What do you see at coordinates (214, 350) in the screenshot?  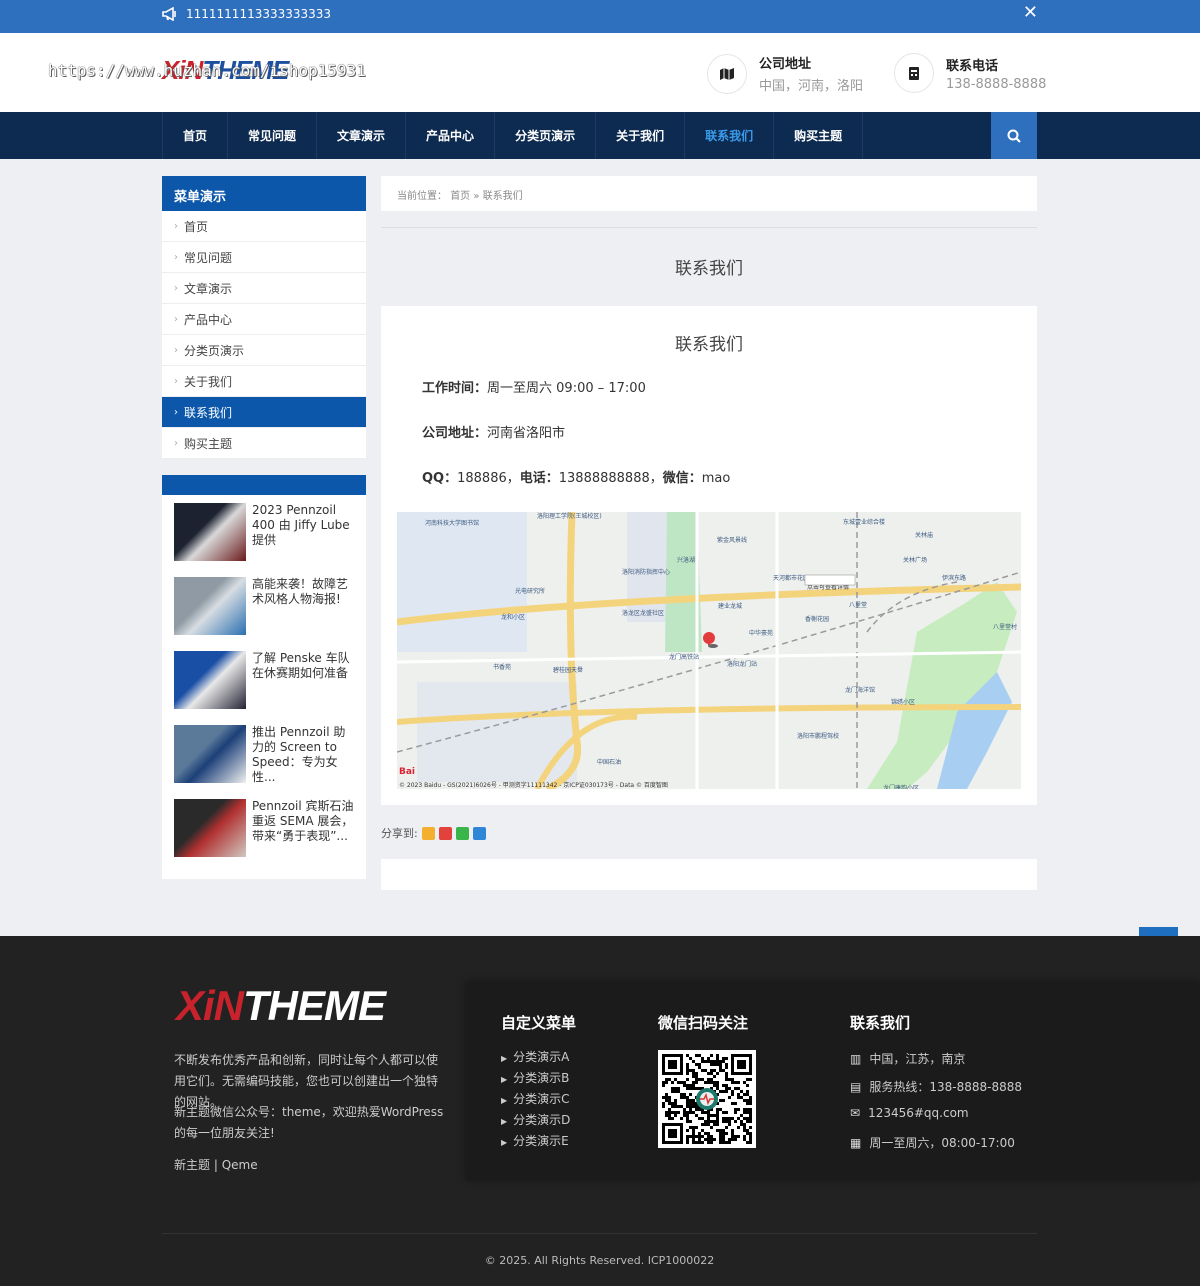 I see `sidebar-menu-label: 分类页演示` at bounding box center [214, 350].